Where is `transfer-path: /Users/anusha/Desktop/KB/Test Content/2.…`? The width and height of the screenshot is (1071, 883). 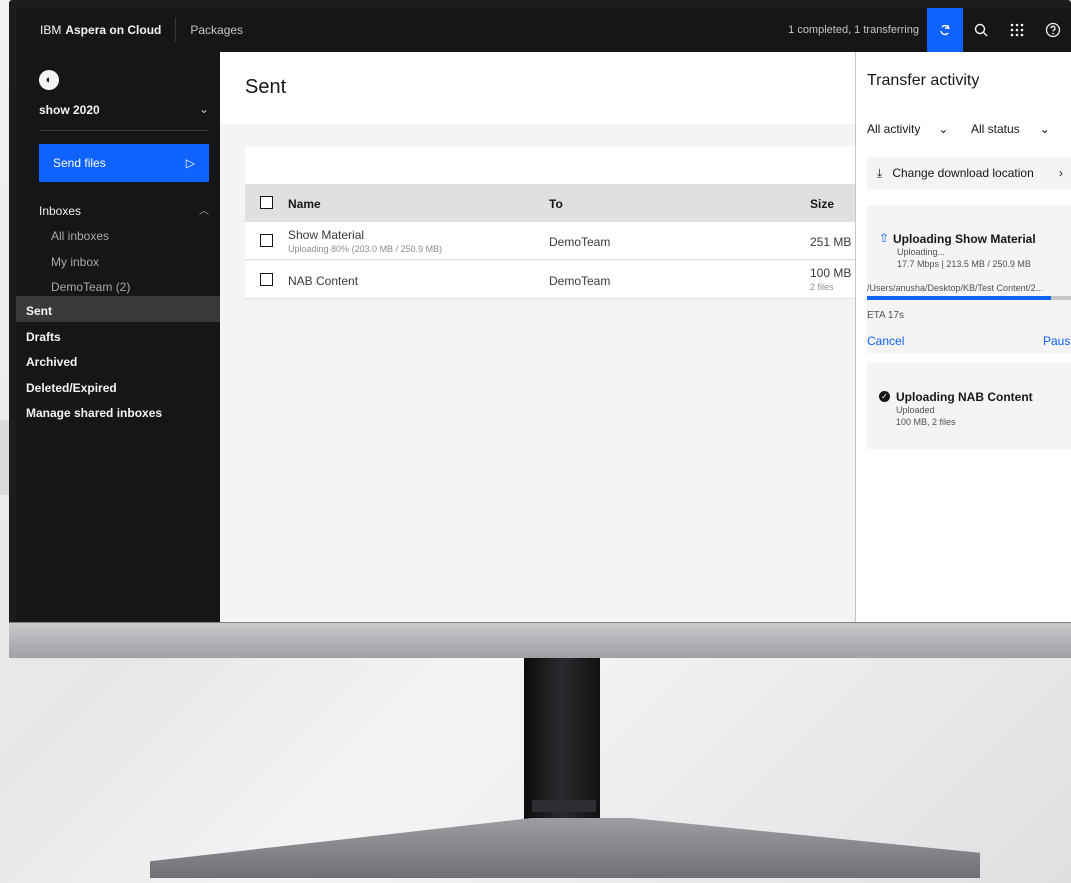 transfer-path: /Users/anusha/Desktop/KB/Test Content/2.… is located at coordinates (955, 288).